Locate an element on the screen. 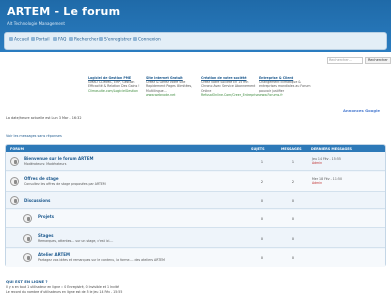 This screenshot has height=298, width=391. header-topics: SUJETS is located at coordinates (258, 148).